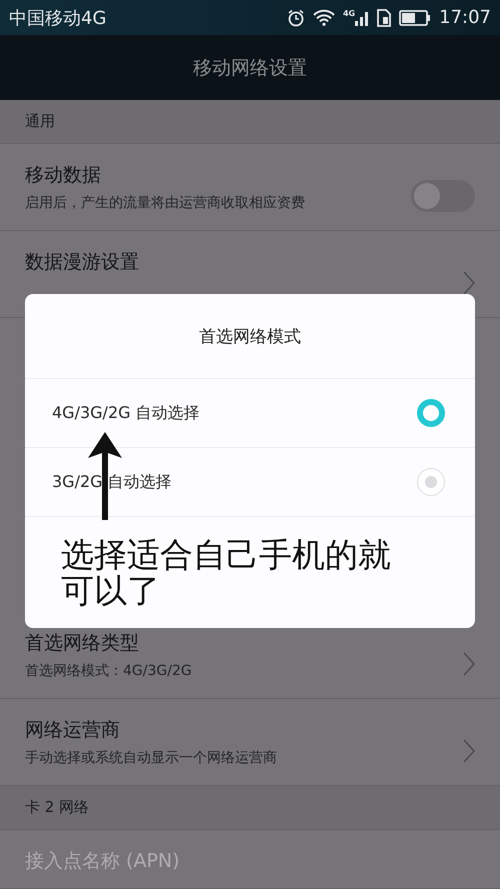 Image resolution: width=500 pixels, height=889 pixels. What do you see at coordinates (443, 196) in the screenshot?
I see `toggle-switch` at bounding box center [443, 196].